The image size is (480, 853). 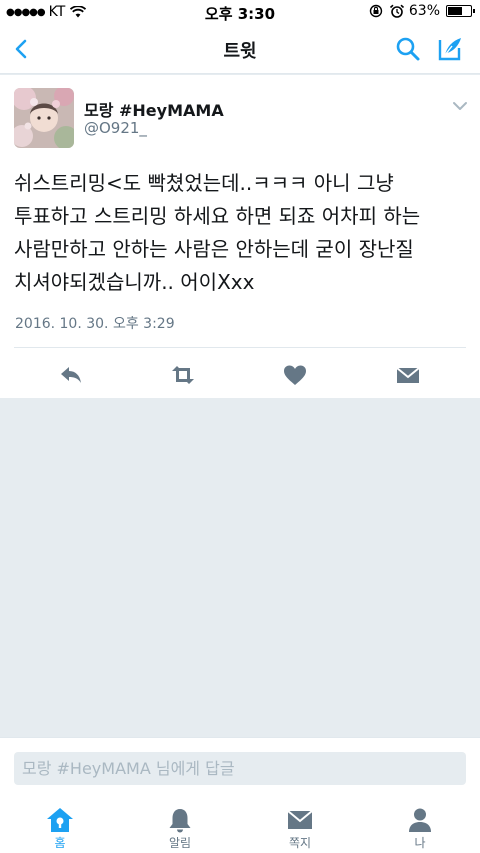 What do you see at coordinates (295, 375) in the screenshot?
I see `like-heart-icon` at bounding box center [295, 375].